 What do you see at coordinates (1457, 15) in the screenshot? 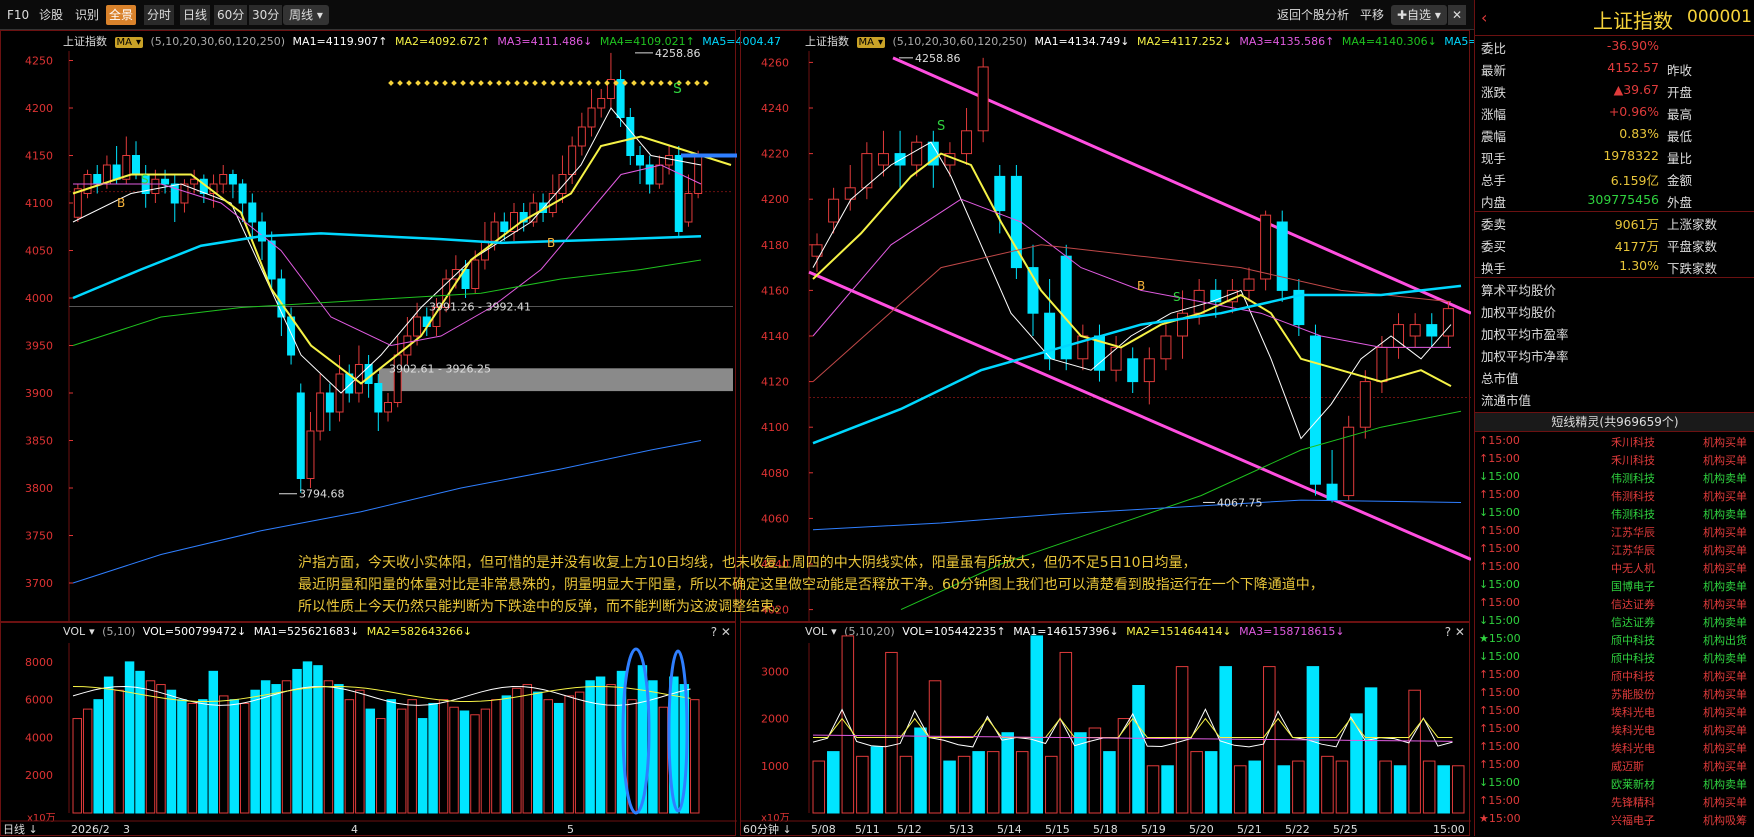
I see `close-icon: ✕` at bounding box center [1457, 15].